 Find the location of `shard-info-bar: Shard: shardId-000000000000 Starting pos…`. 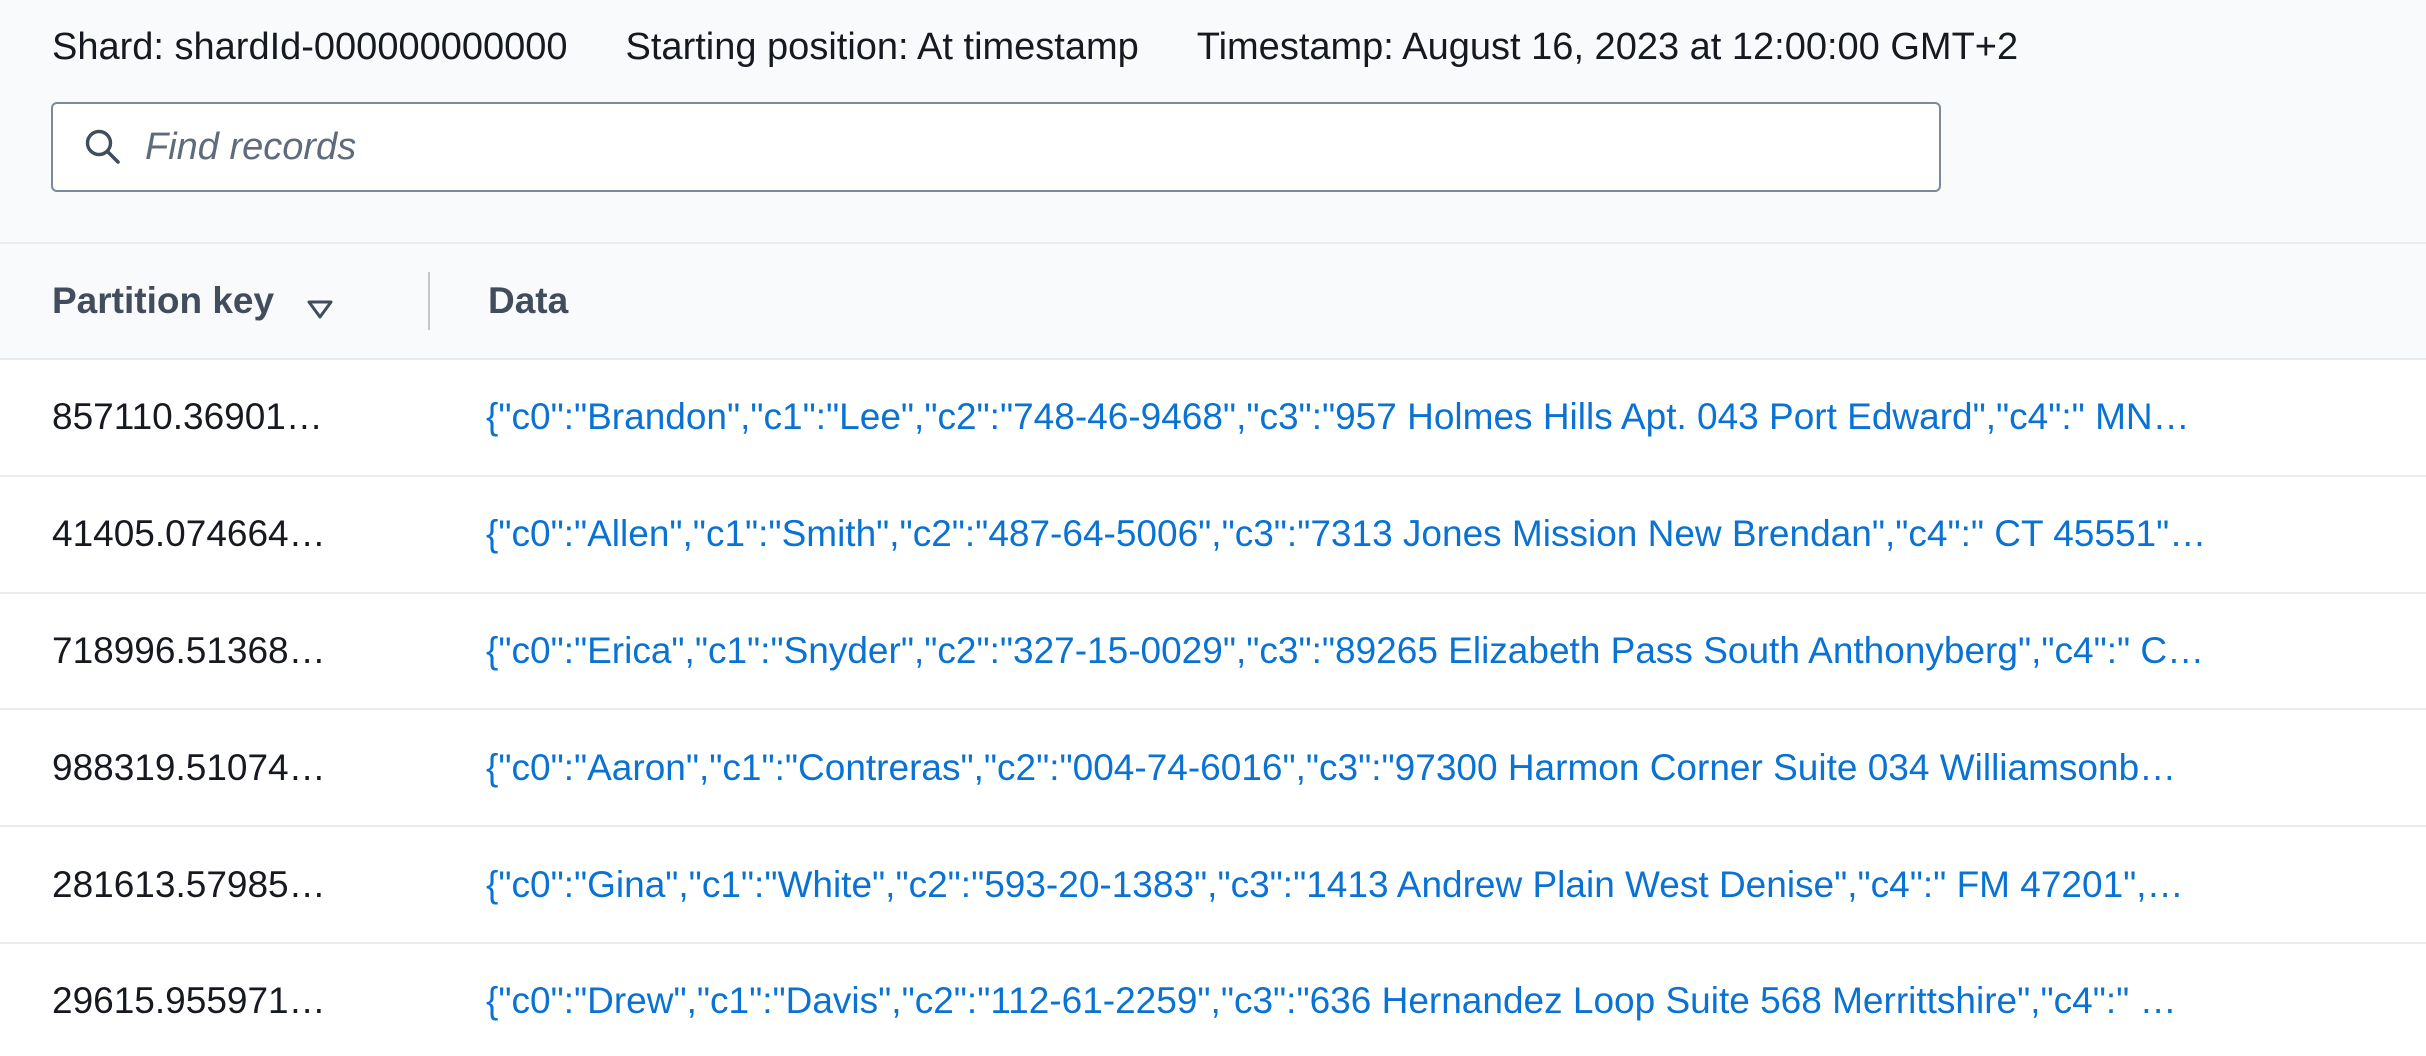

shard-info-bar: Shard: shardId-000000000000 Starting pos… is located at coordinates (1064, 47).